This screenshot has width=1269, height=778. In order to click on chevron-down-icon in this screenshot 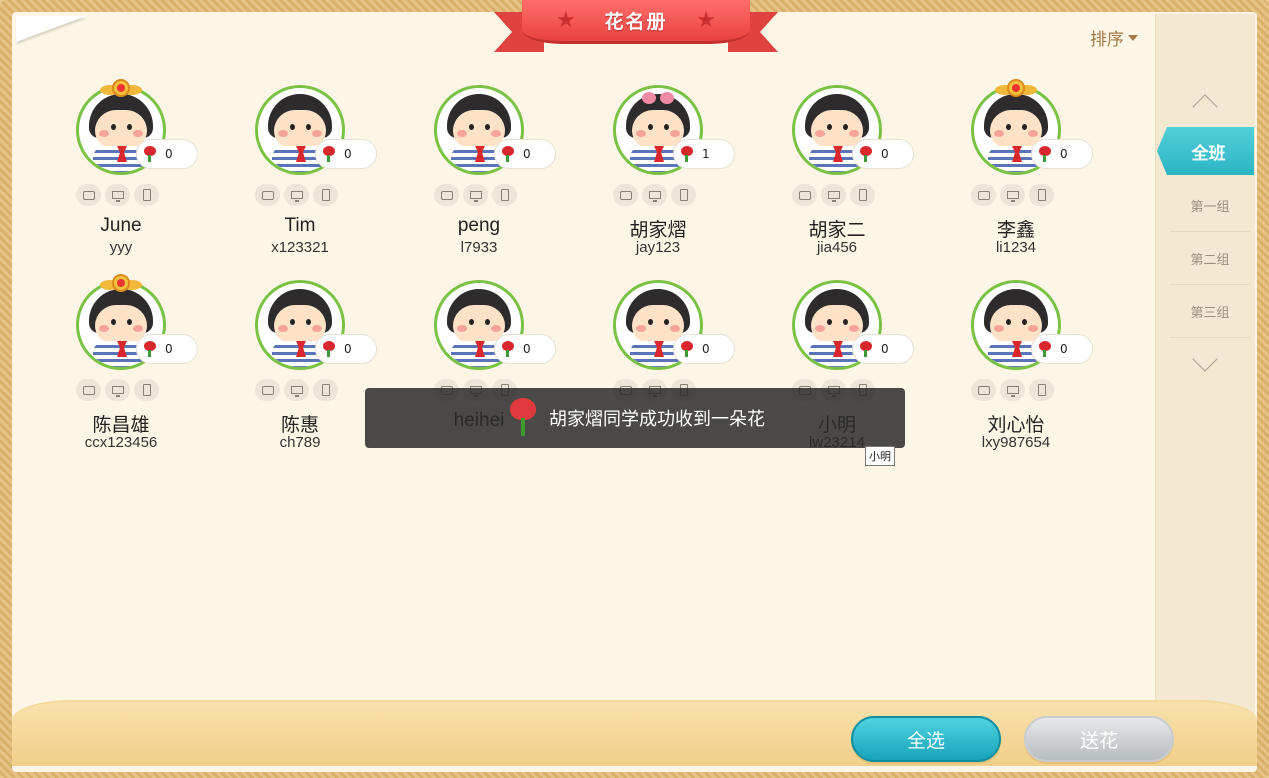, I will do `click(1205, 359)`.